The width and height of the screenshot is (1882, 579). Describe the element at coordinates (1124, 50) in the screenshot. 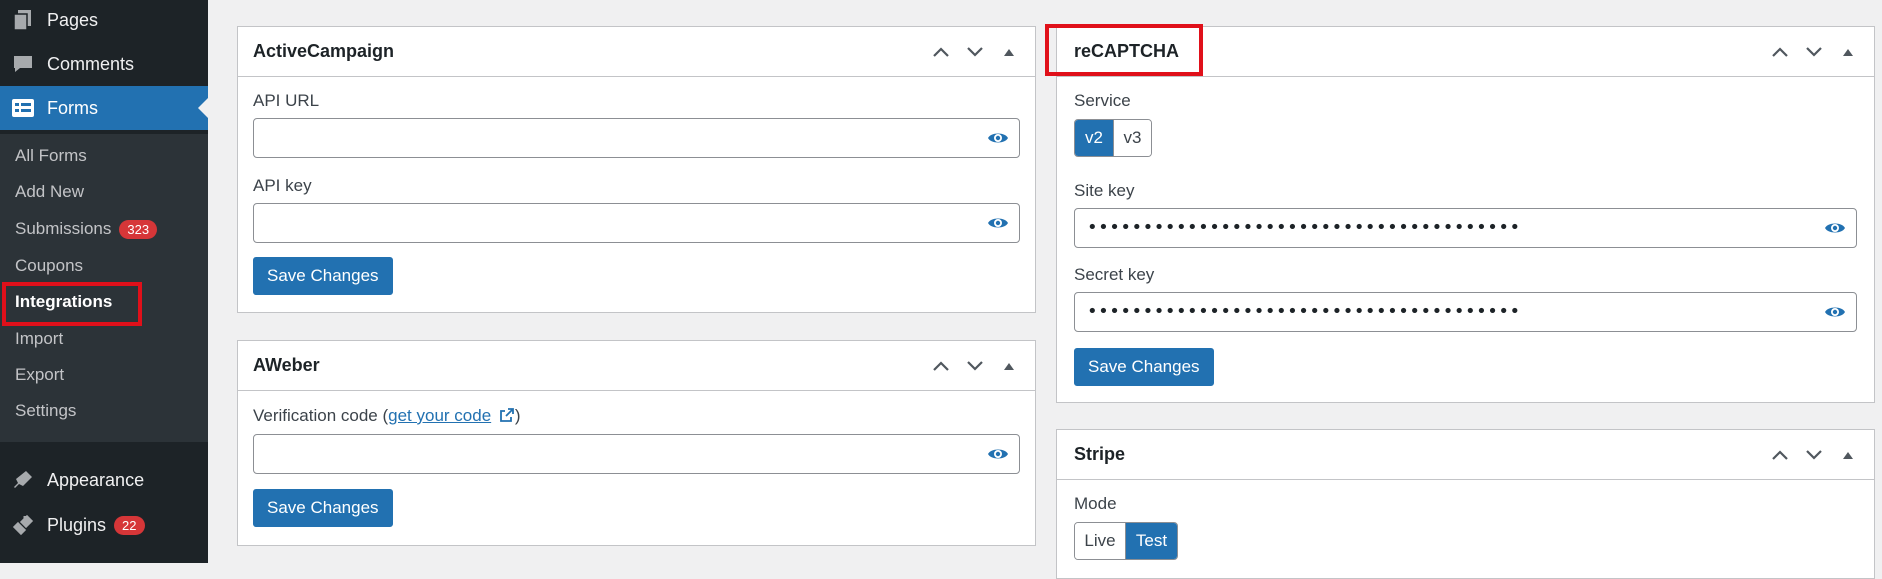

I see `recaptcha-title-highlight` at that location.